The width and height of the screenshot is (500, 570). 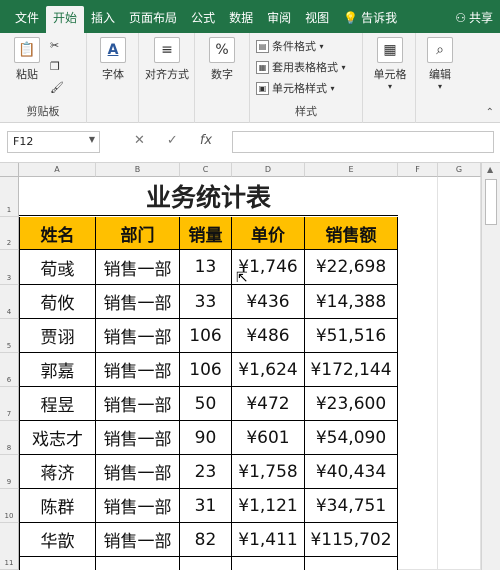 What do you see at coordinates (268, 506) in the screenshot?
I see `cell-unit-price: ¥1,121` at bounding box center [268, 506].